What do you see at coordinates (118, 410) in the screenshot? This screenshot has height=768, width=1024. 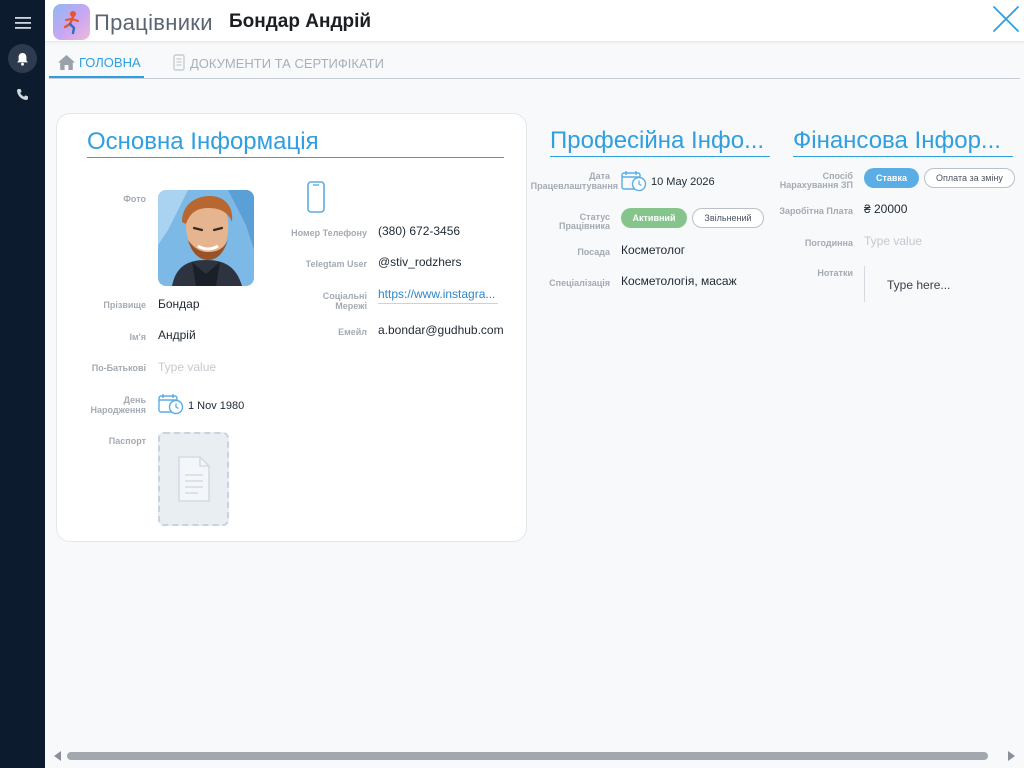 I see `birthday-label-line2: Народження` at bounding box center [118, 410].